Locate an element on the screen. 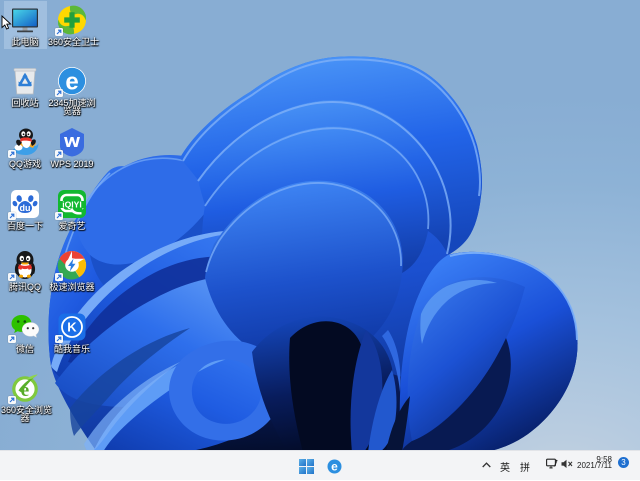 This screenshot has width=640, height=481. svg-text: du is located at coordinates (25, 208).